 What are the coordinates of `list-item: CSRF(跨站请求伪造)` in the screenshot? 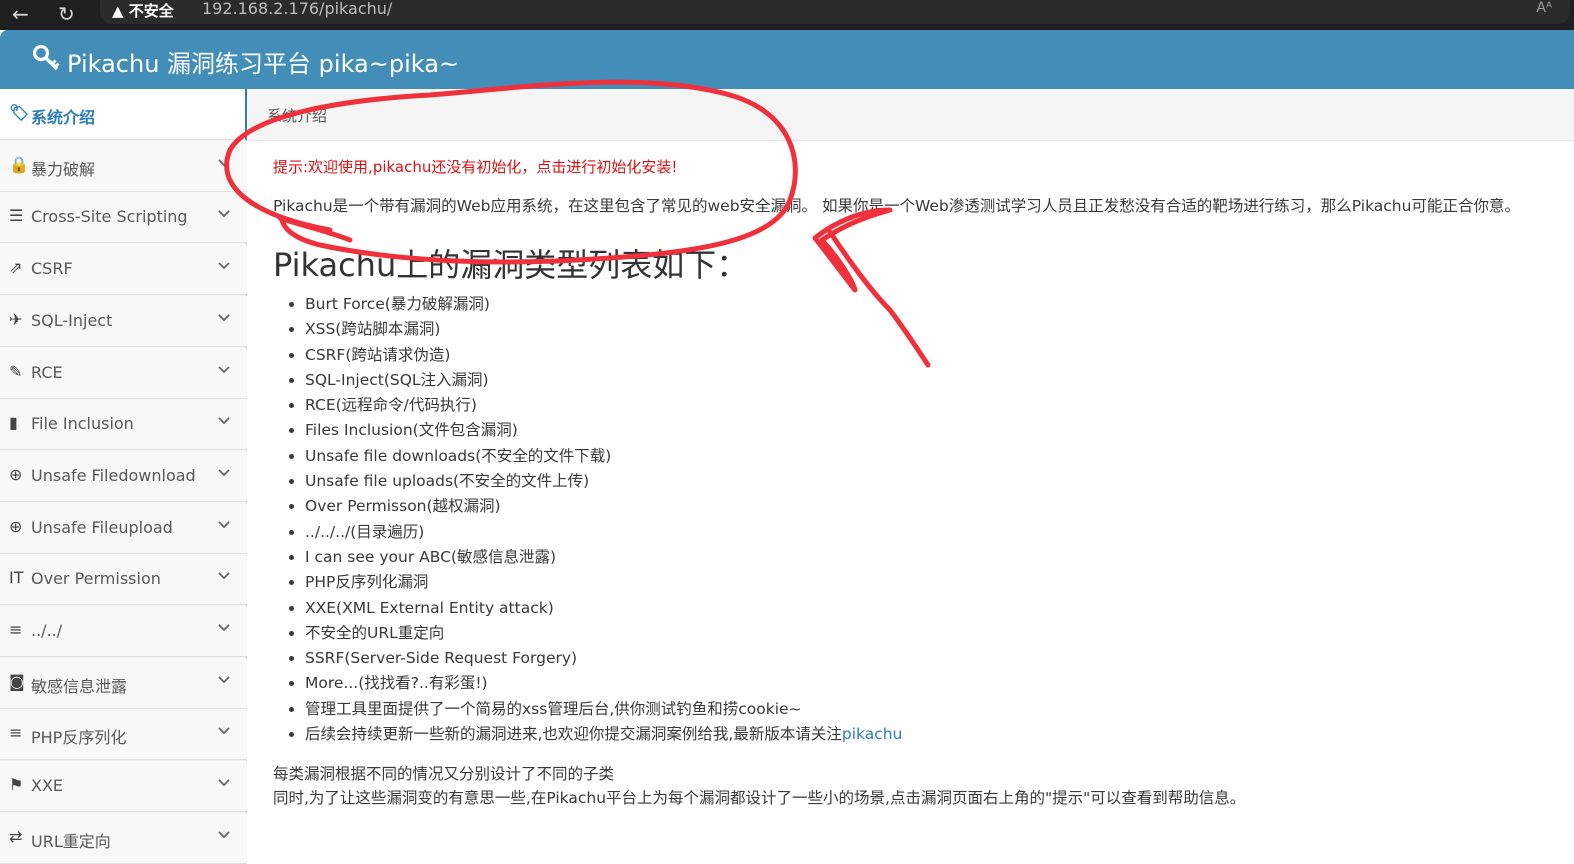 It's located at (603, 355).